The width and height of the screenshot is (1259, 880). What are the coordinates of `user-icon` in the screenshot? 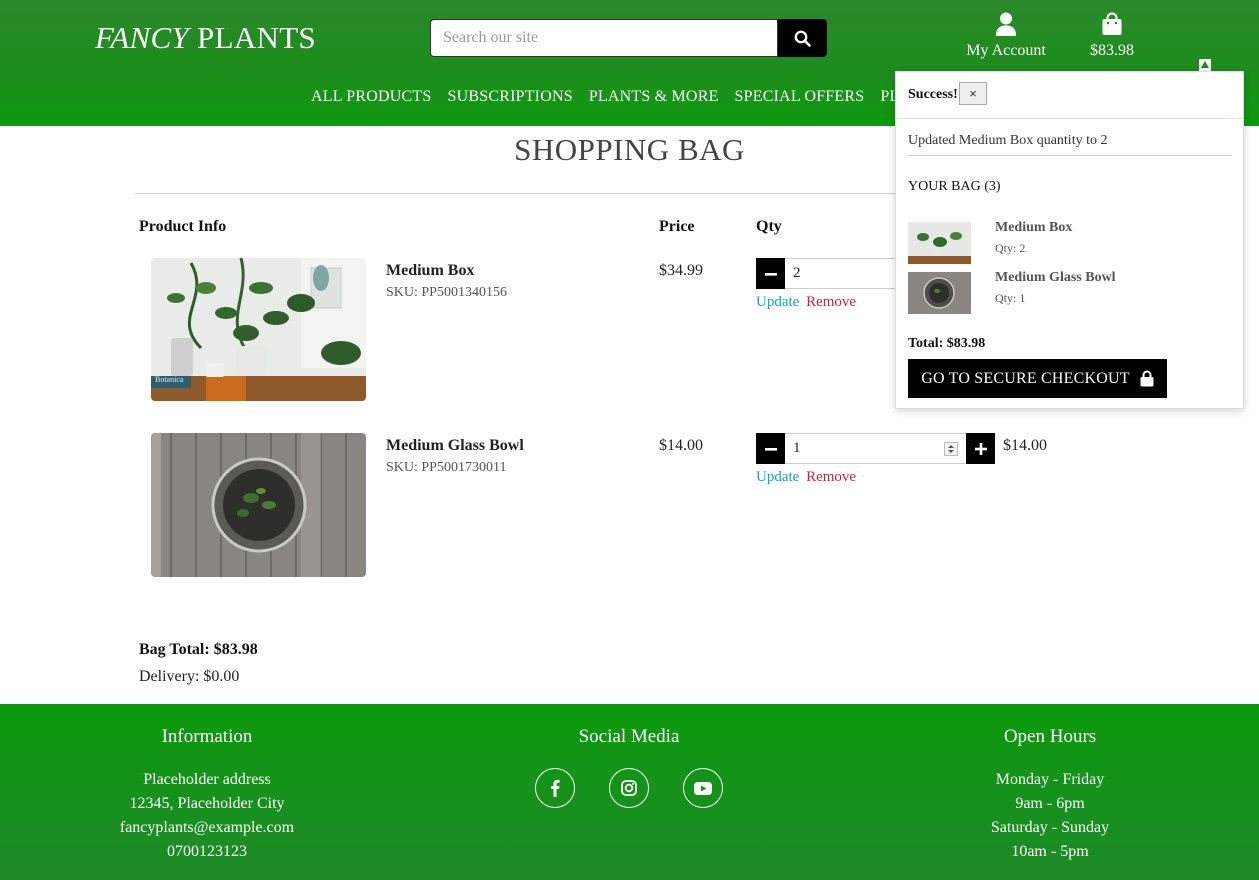 It's located at (1006, 25).